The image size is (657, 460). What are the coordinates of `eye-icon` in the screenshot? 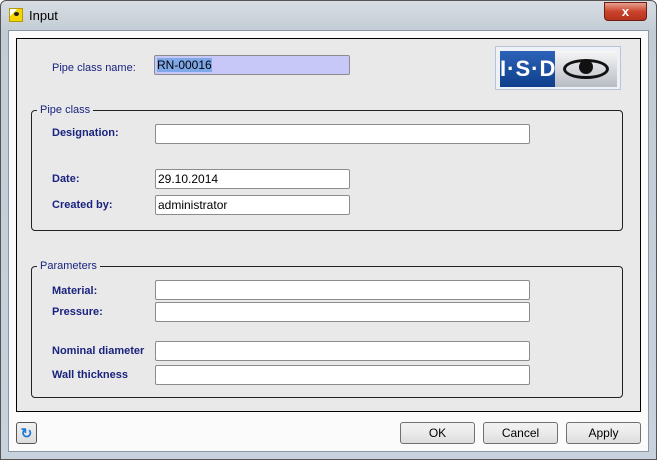 It's located at (586, 69).